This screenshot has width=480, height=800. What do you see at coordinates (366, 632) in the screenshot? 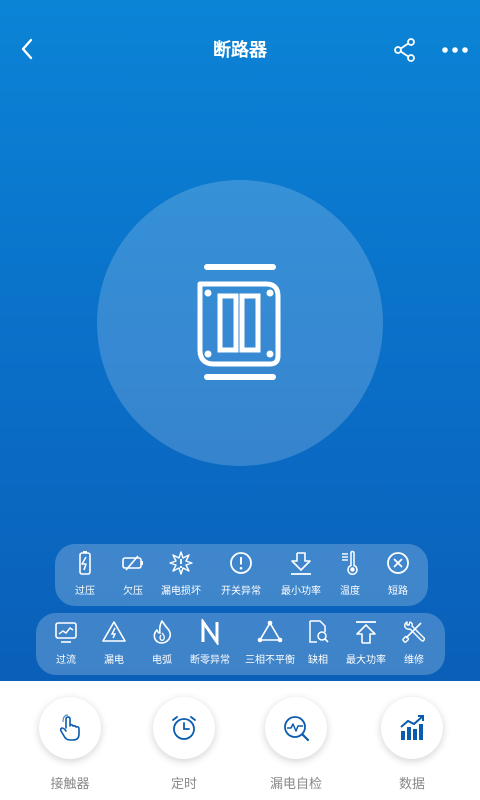
I see `upload-arrow-icon` at bounding box center [366, 632].